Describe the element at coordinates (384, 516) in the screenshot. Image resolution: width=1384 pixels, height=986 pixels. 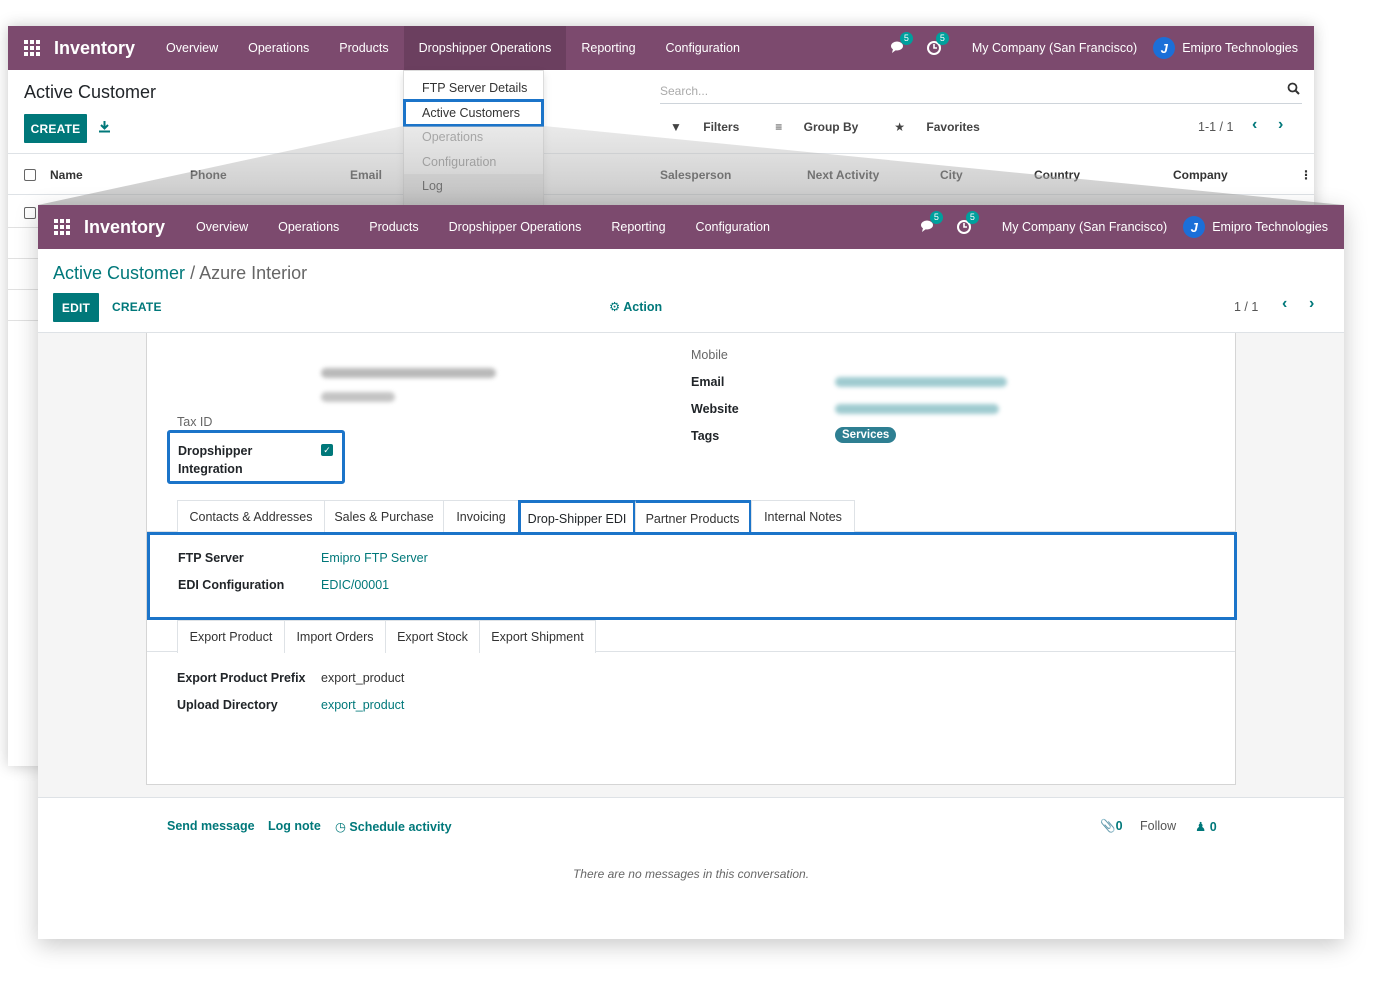
I see `tab-sales-purchase: Sales & Purchase` at that location.